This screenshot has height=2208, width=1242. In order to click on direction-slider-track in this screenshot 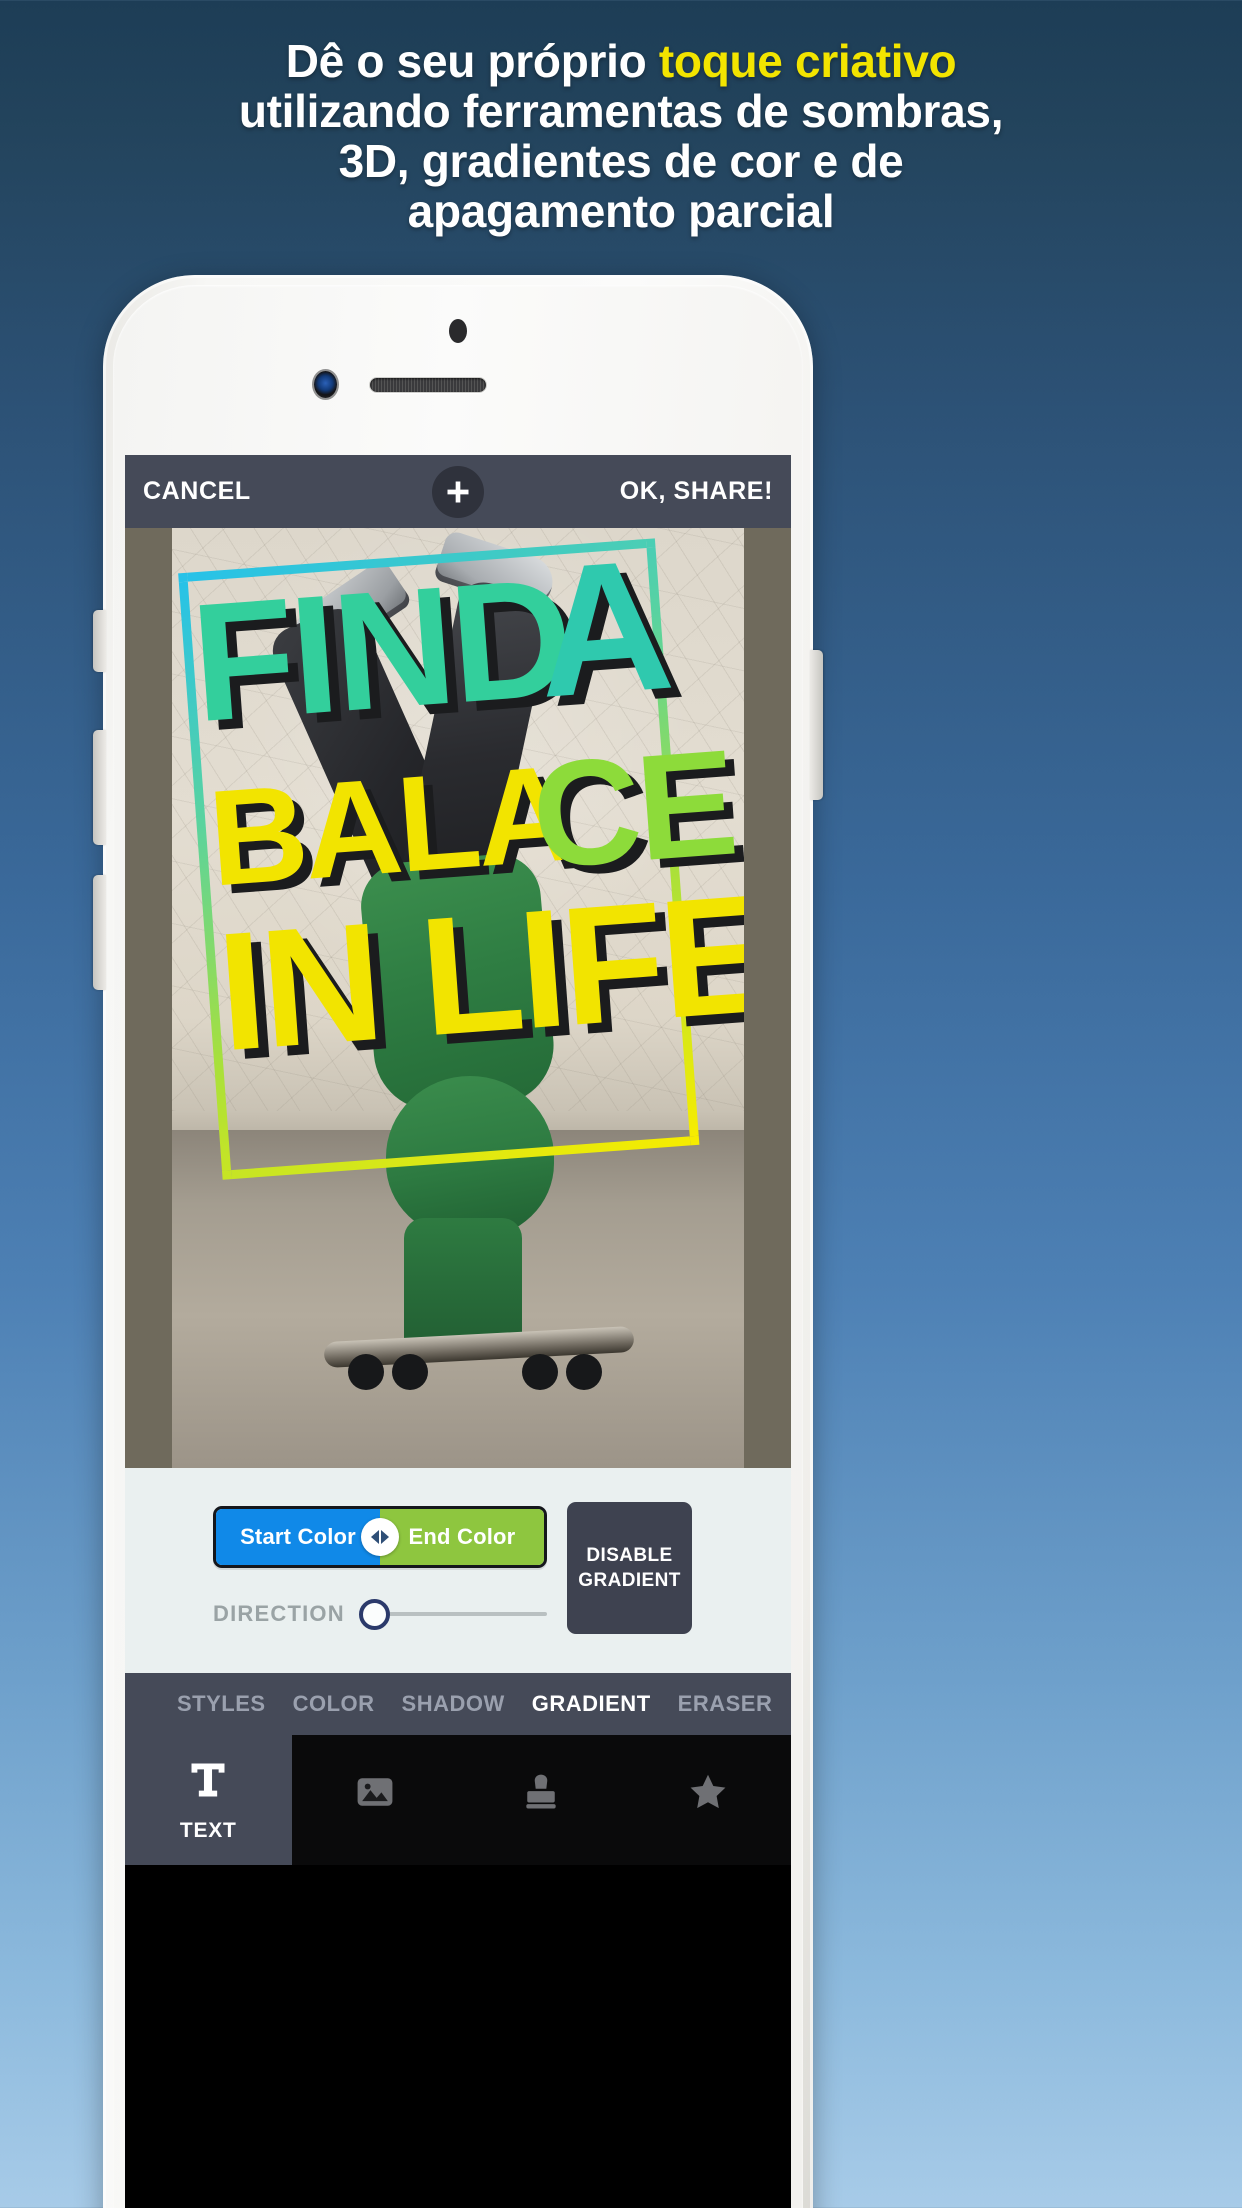, I will do `click(459, 1614)`.